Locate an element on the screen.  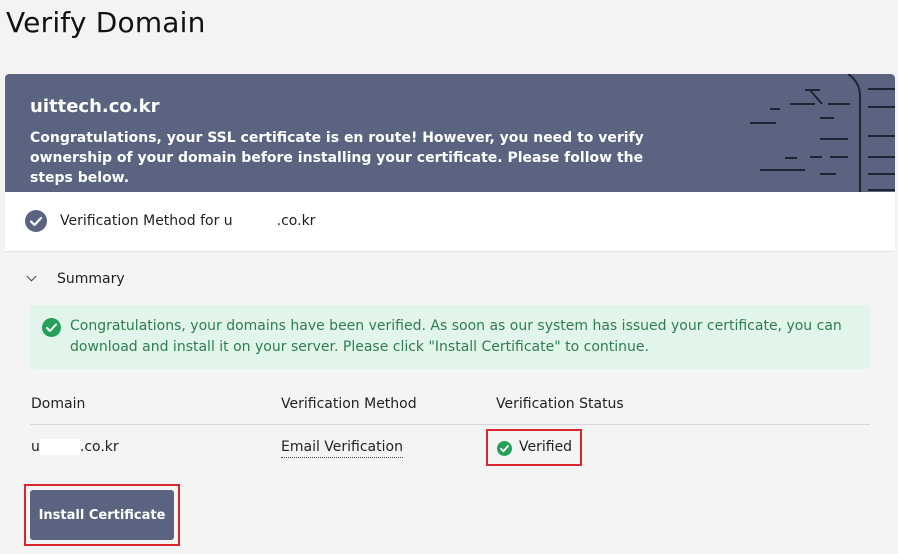
chevron-down-icon is located at coordinates (31, 276).